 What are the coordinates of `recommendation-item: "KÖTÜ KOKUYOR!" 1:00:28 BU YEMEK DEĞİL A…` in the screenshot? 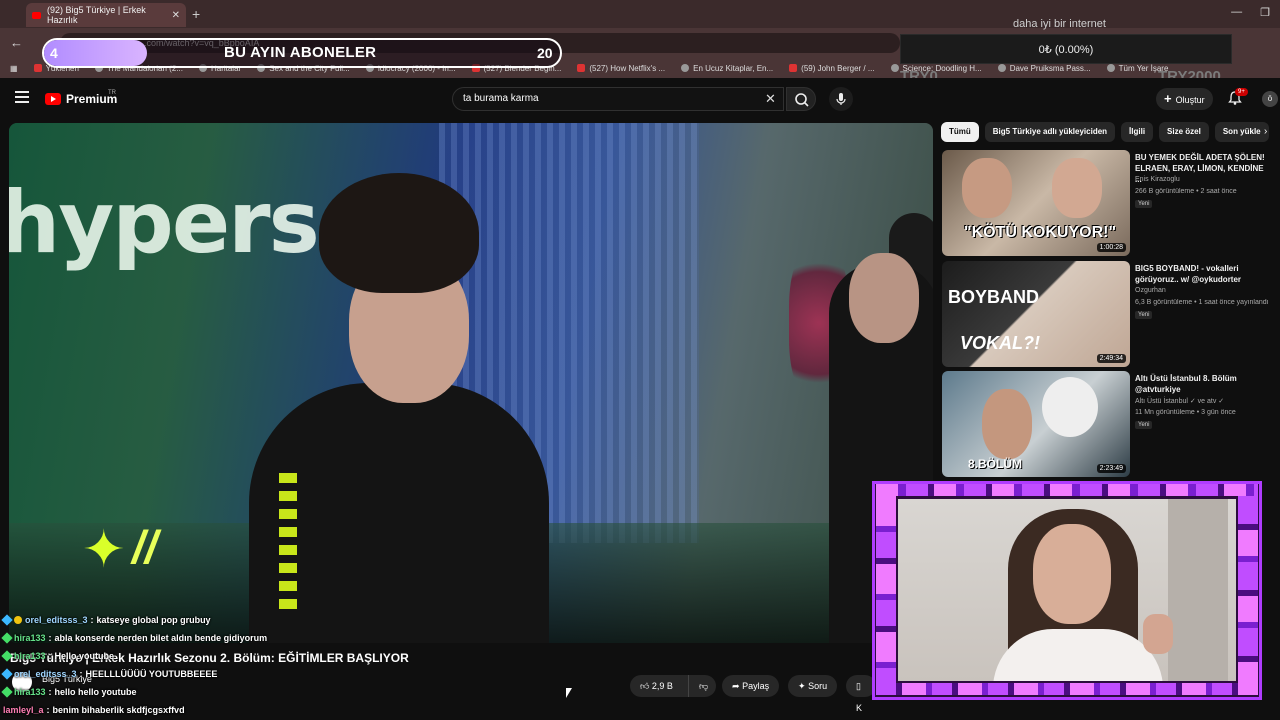 It's located at (1111, 203).